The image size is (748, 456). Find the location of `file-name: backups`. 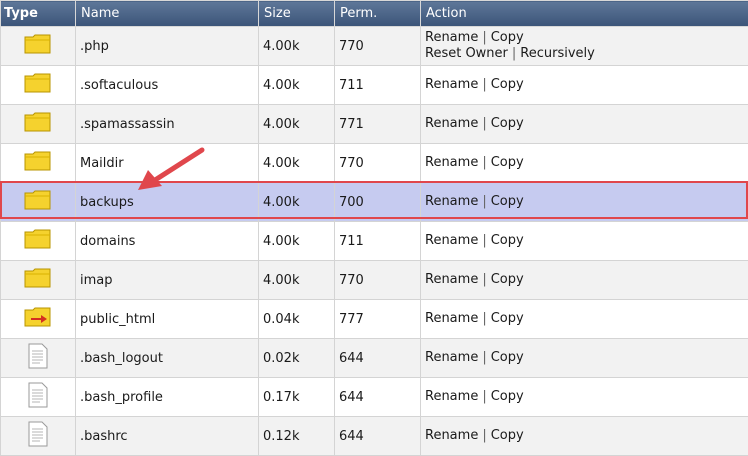

file-name: backups is located at coordinates (107, 202).